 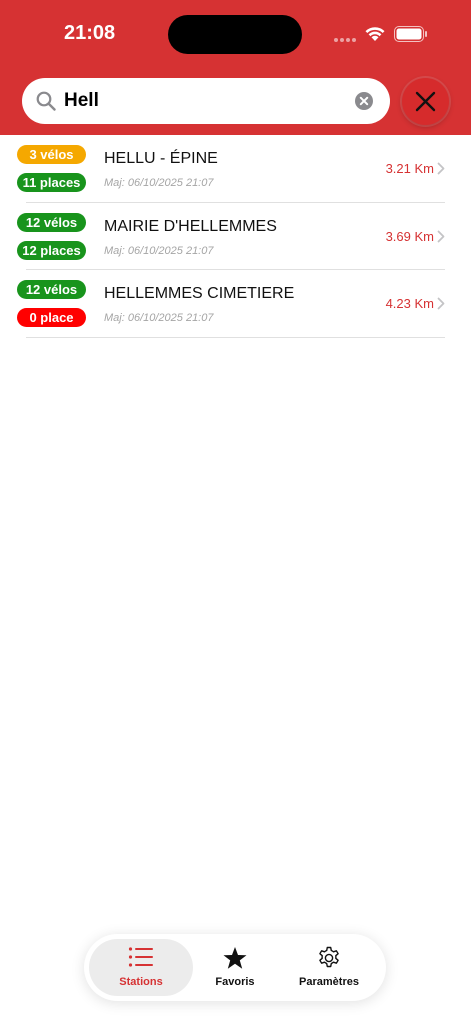 I want to click on close-search-button, so click(x=425, y=101).